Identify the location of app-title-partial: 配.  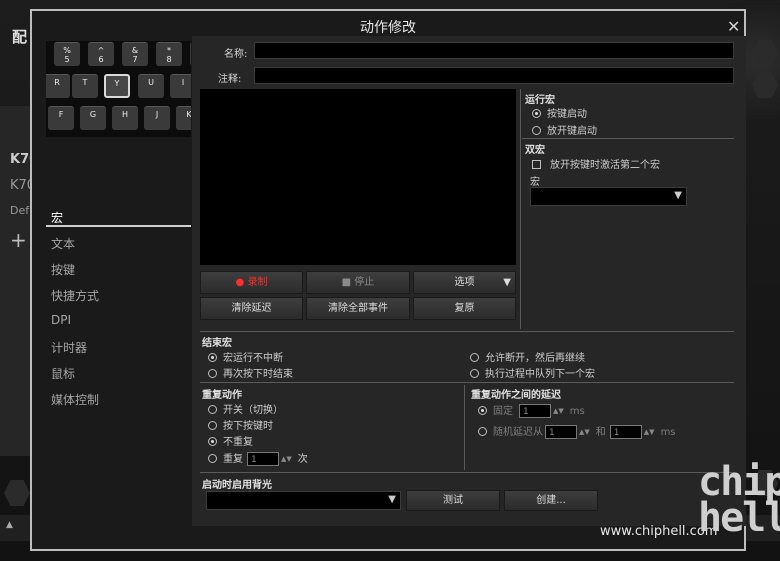
(20, 37).